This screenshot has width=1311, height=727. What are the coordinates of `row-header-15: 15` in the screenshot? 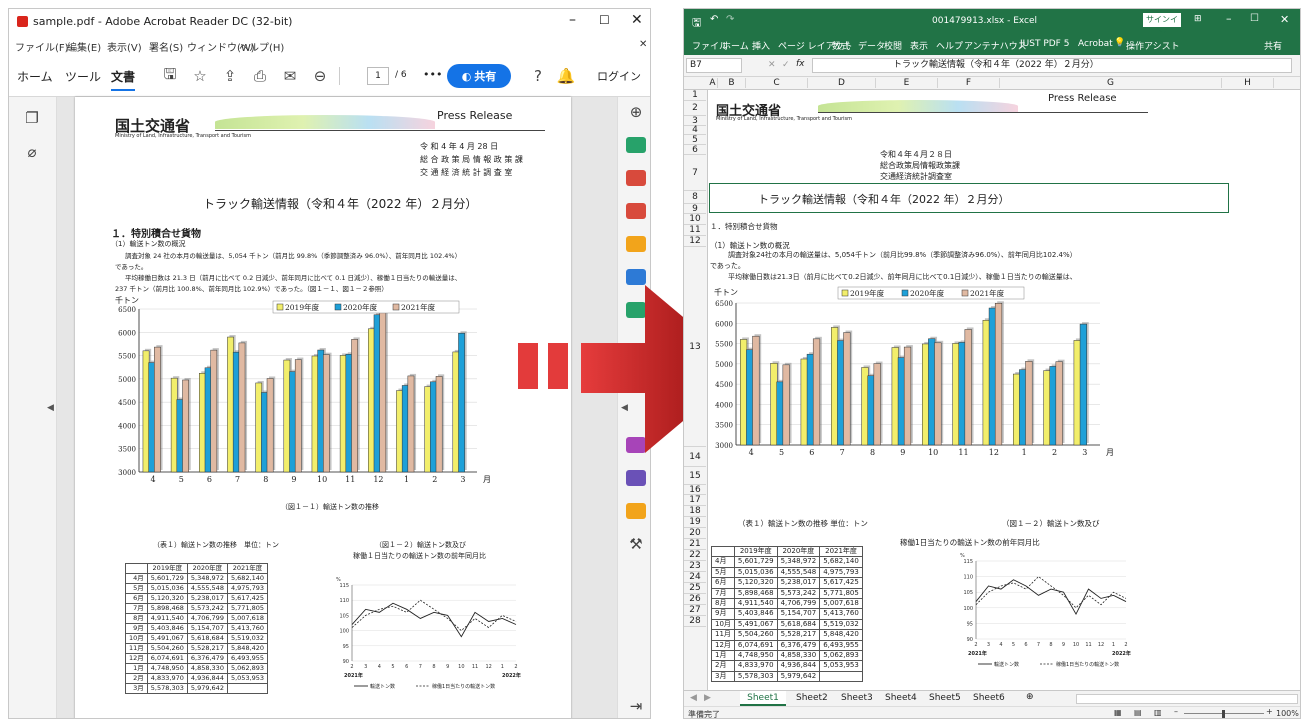 It's located at (695, 476).